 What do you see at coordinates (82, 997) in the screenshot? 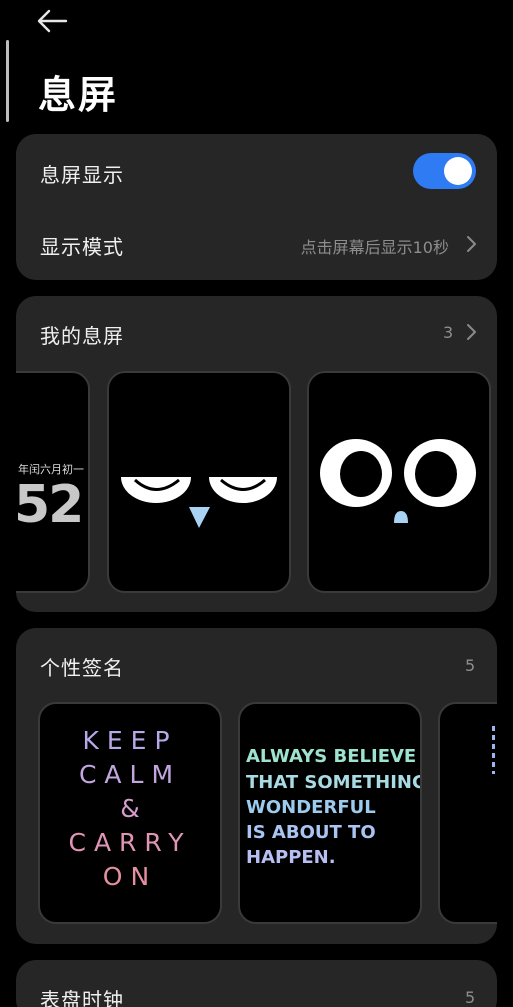
I see `clock-label: 表盘时钟` at bounding box center [82, 997].